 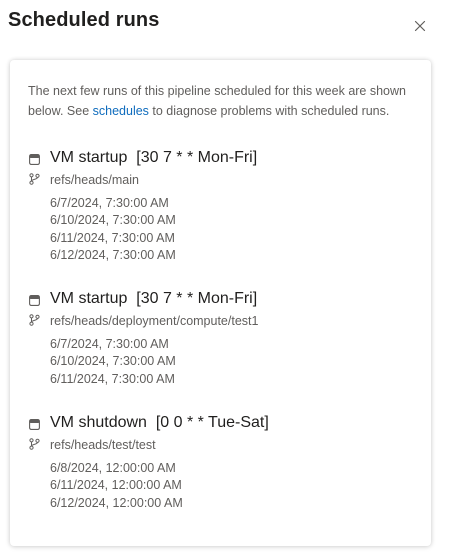 What do you see at coordinates (121, 111) in the screenshot?
I see `schedules-link: schedules` at bounding box center [121, 111].